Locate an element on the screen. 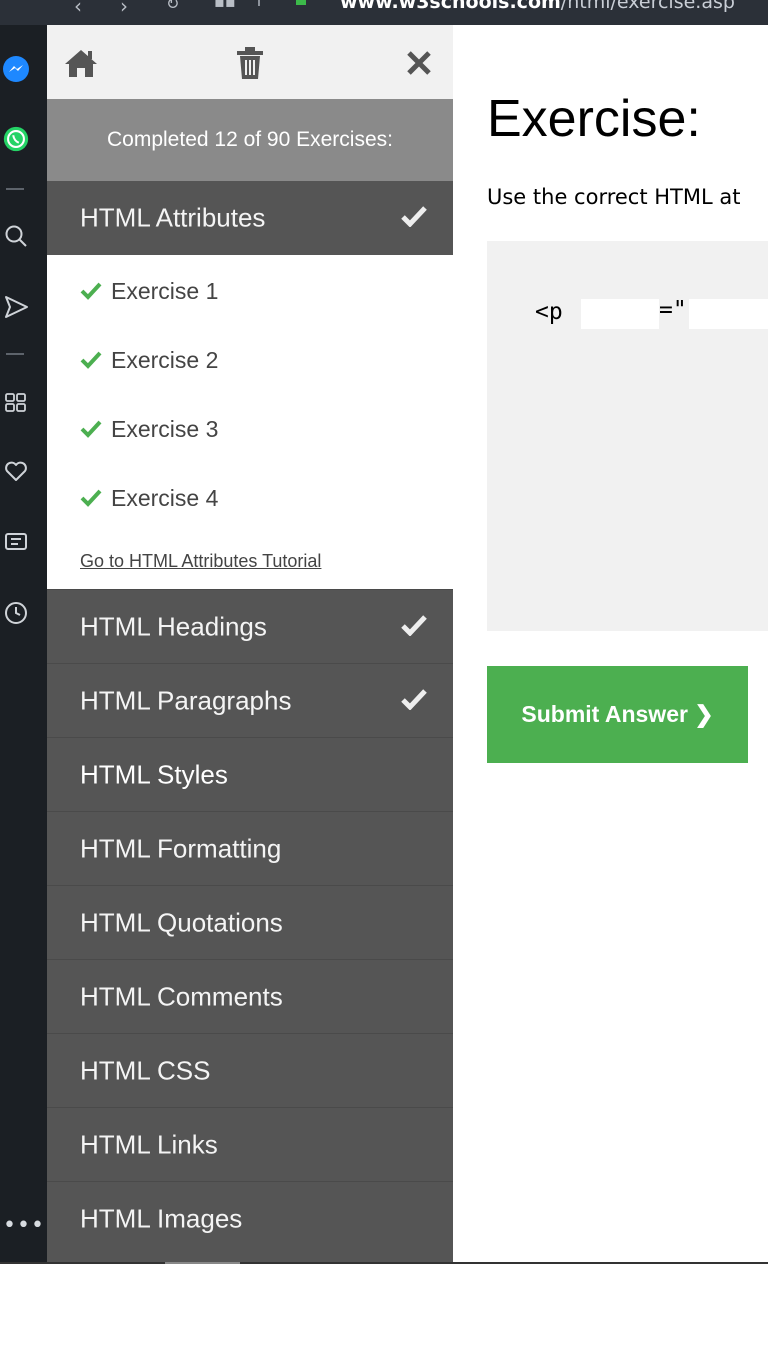 The height and width of the screenshot is (1366, 768). chapter-title: HTML Formatting is located at coordinates (181, 848).